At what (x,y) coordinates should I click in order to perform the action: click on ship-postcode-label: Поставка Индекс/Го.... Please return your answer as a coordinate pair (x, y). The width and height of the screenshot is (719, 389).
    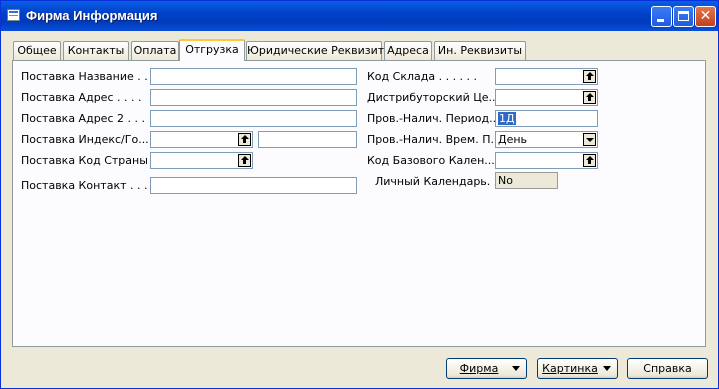
    Looking at the image, I should click on (85, 139).